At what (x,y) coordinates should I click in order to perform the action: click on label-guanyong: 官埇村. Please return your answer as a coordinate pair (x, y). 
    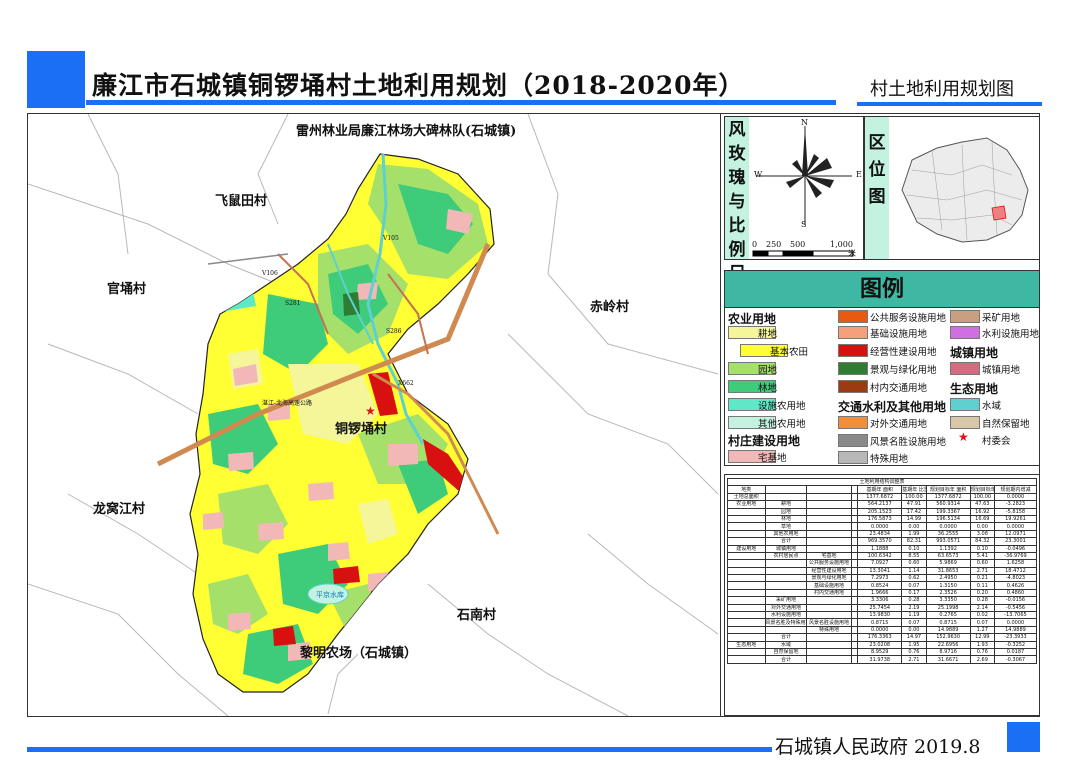
    Looking at the image, I should click on (127, 289).